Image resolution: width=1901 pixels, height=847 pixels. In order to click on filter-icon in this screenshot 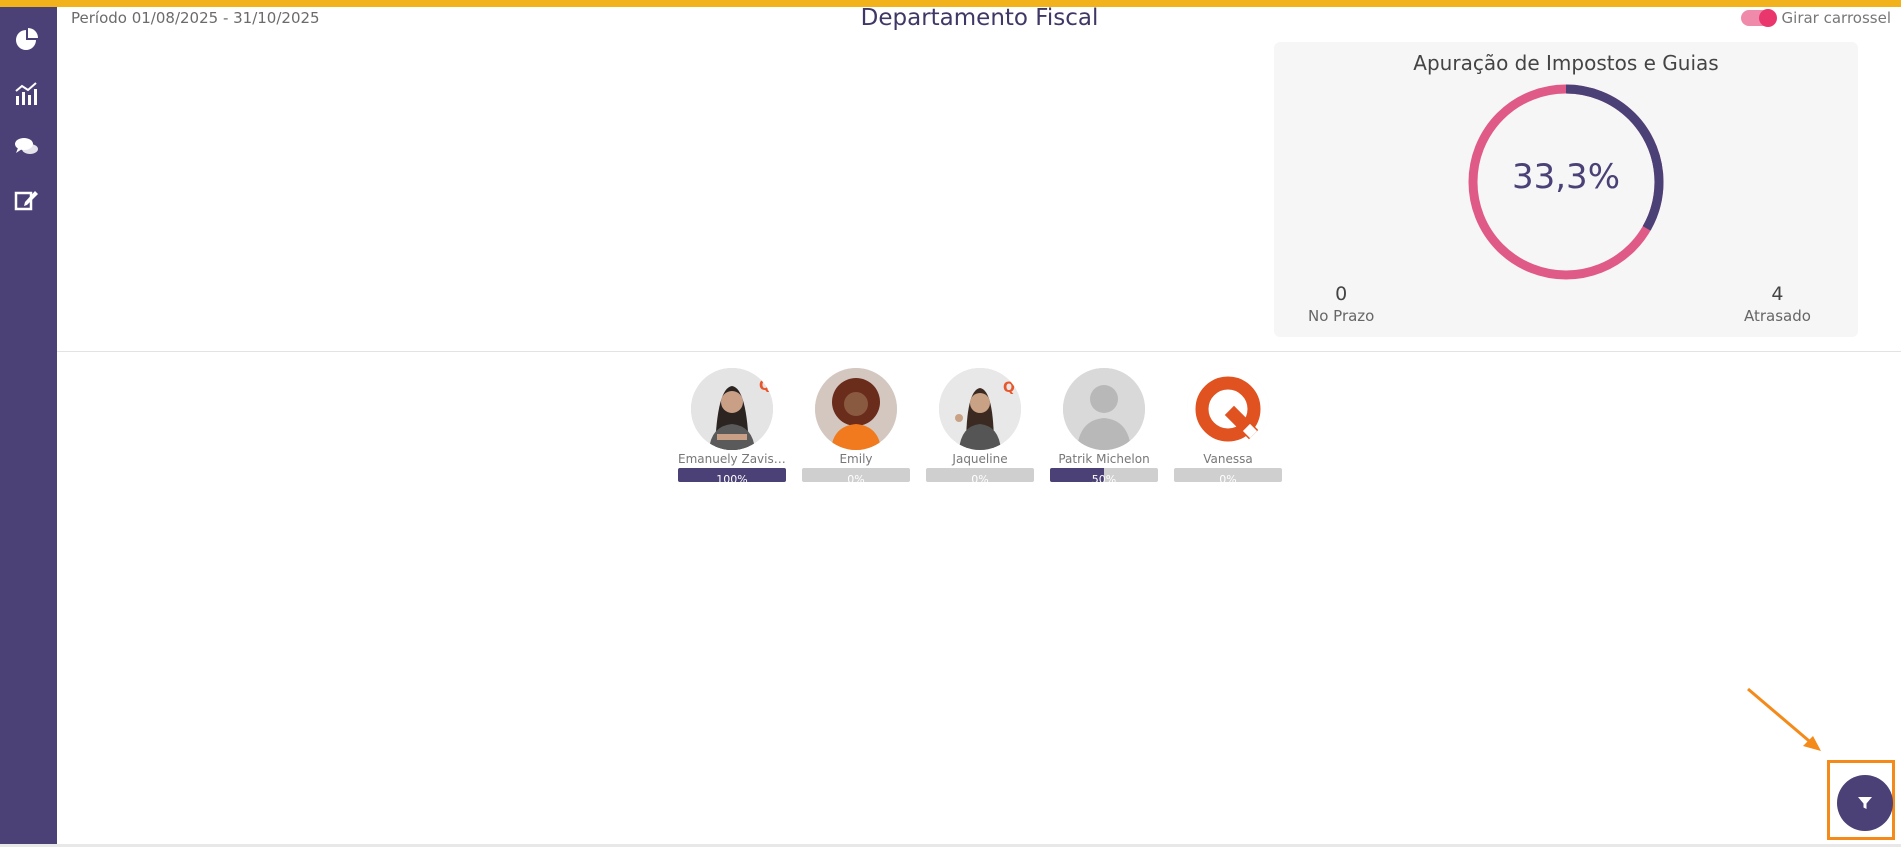, I will do `click(1865, 803)`.